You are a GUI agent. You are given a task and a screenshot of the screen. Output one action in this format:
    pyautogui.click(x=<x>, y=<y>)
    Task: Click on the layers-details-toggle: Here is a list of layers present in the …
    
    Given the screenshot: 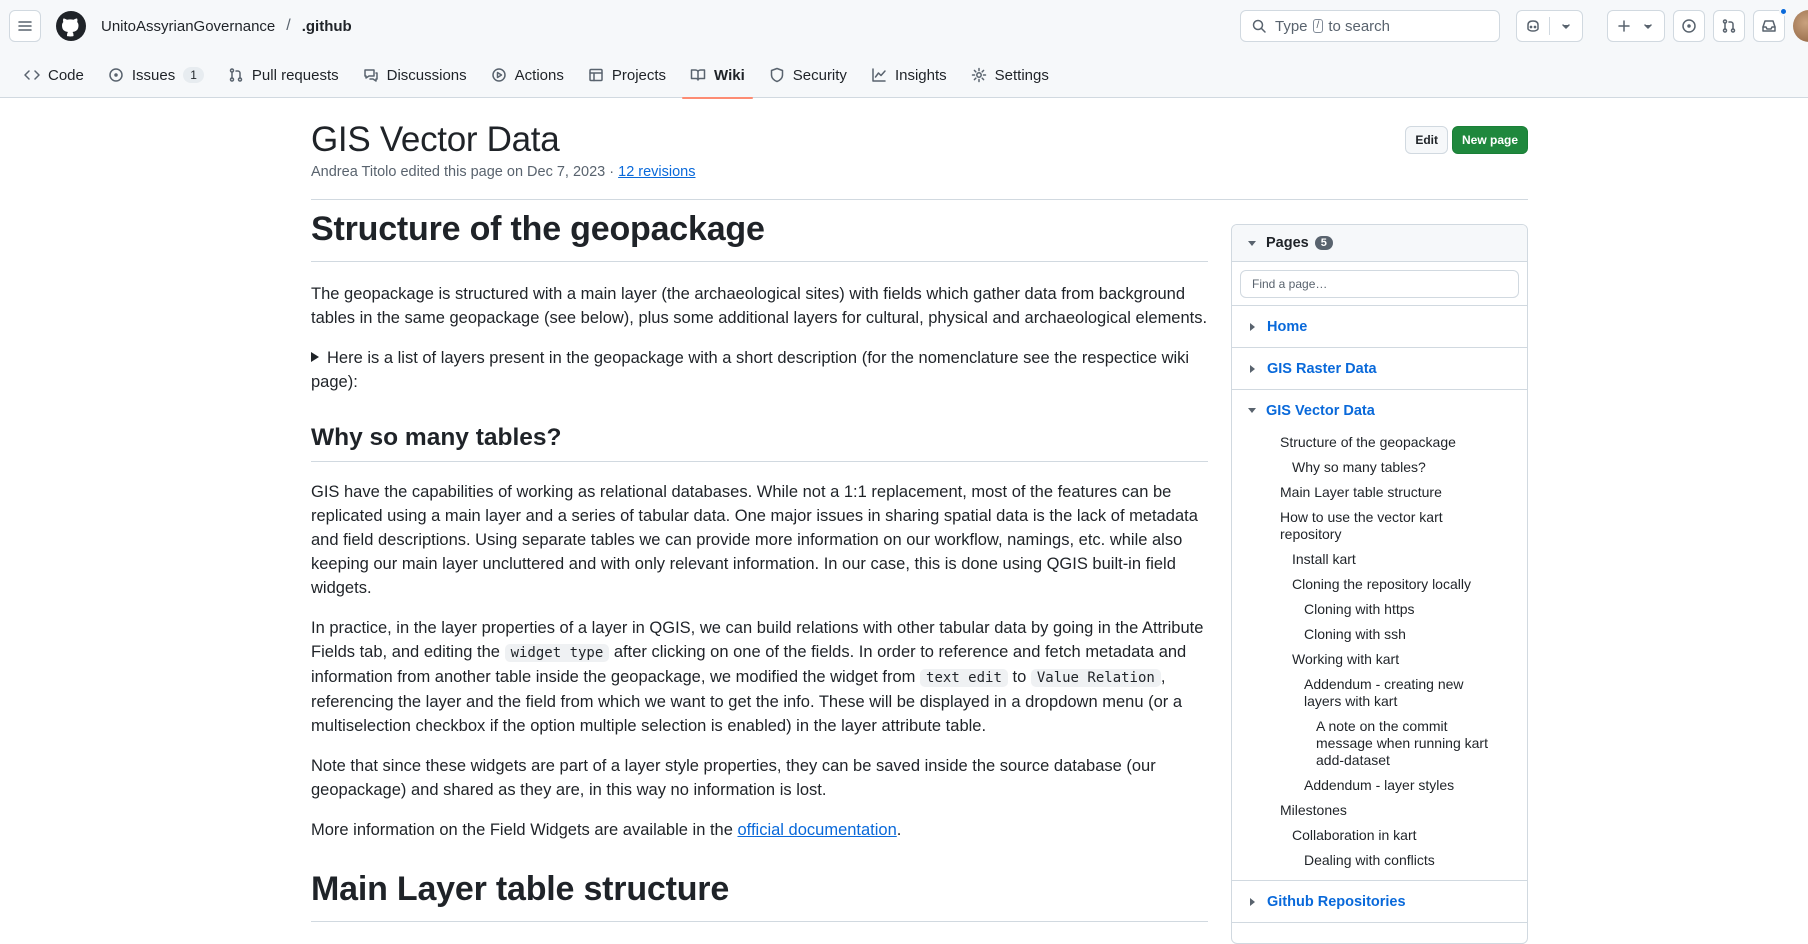 What is the action you would take?
    pyautogui.click(x=759, y=370)
    